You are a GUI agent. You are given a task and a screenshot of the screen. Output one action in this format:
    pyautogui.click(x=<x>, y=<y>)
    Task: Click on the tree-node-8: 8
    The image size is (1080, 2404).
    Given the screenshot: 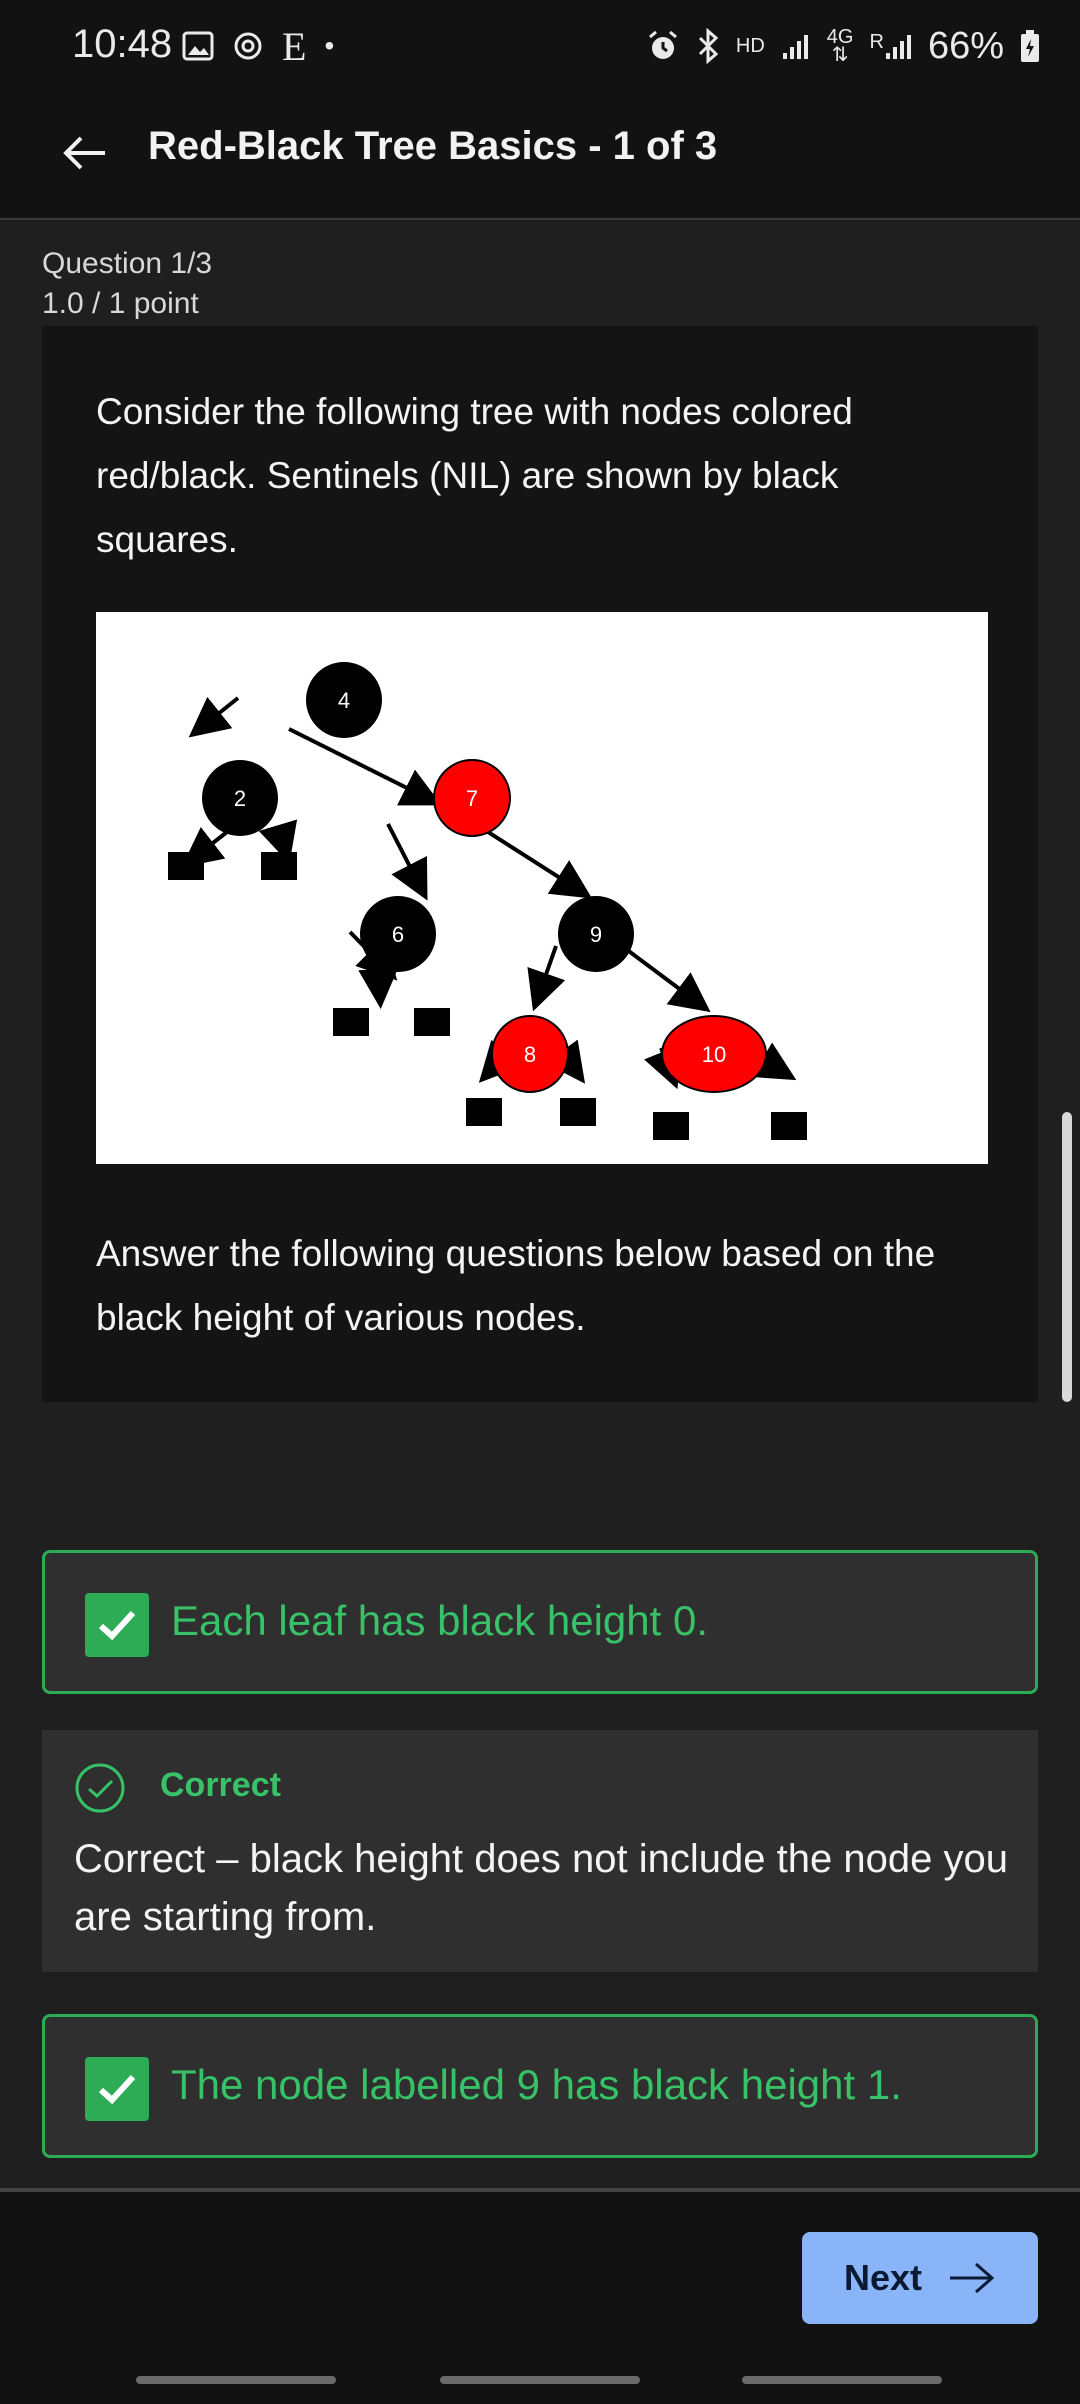 What is the action you would take?
    pyautogui.click(x=530, y=1054)
    